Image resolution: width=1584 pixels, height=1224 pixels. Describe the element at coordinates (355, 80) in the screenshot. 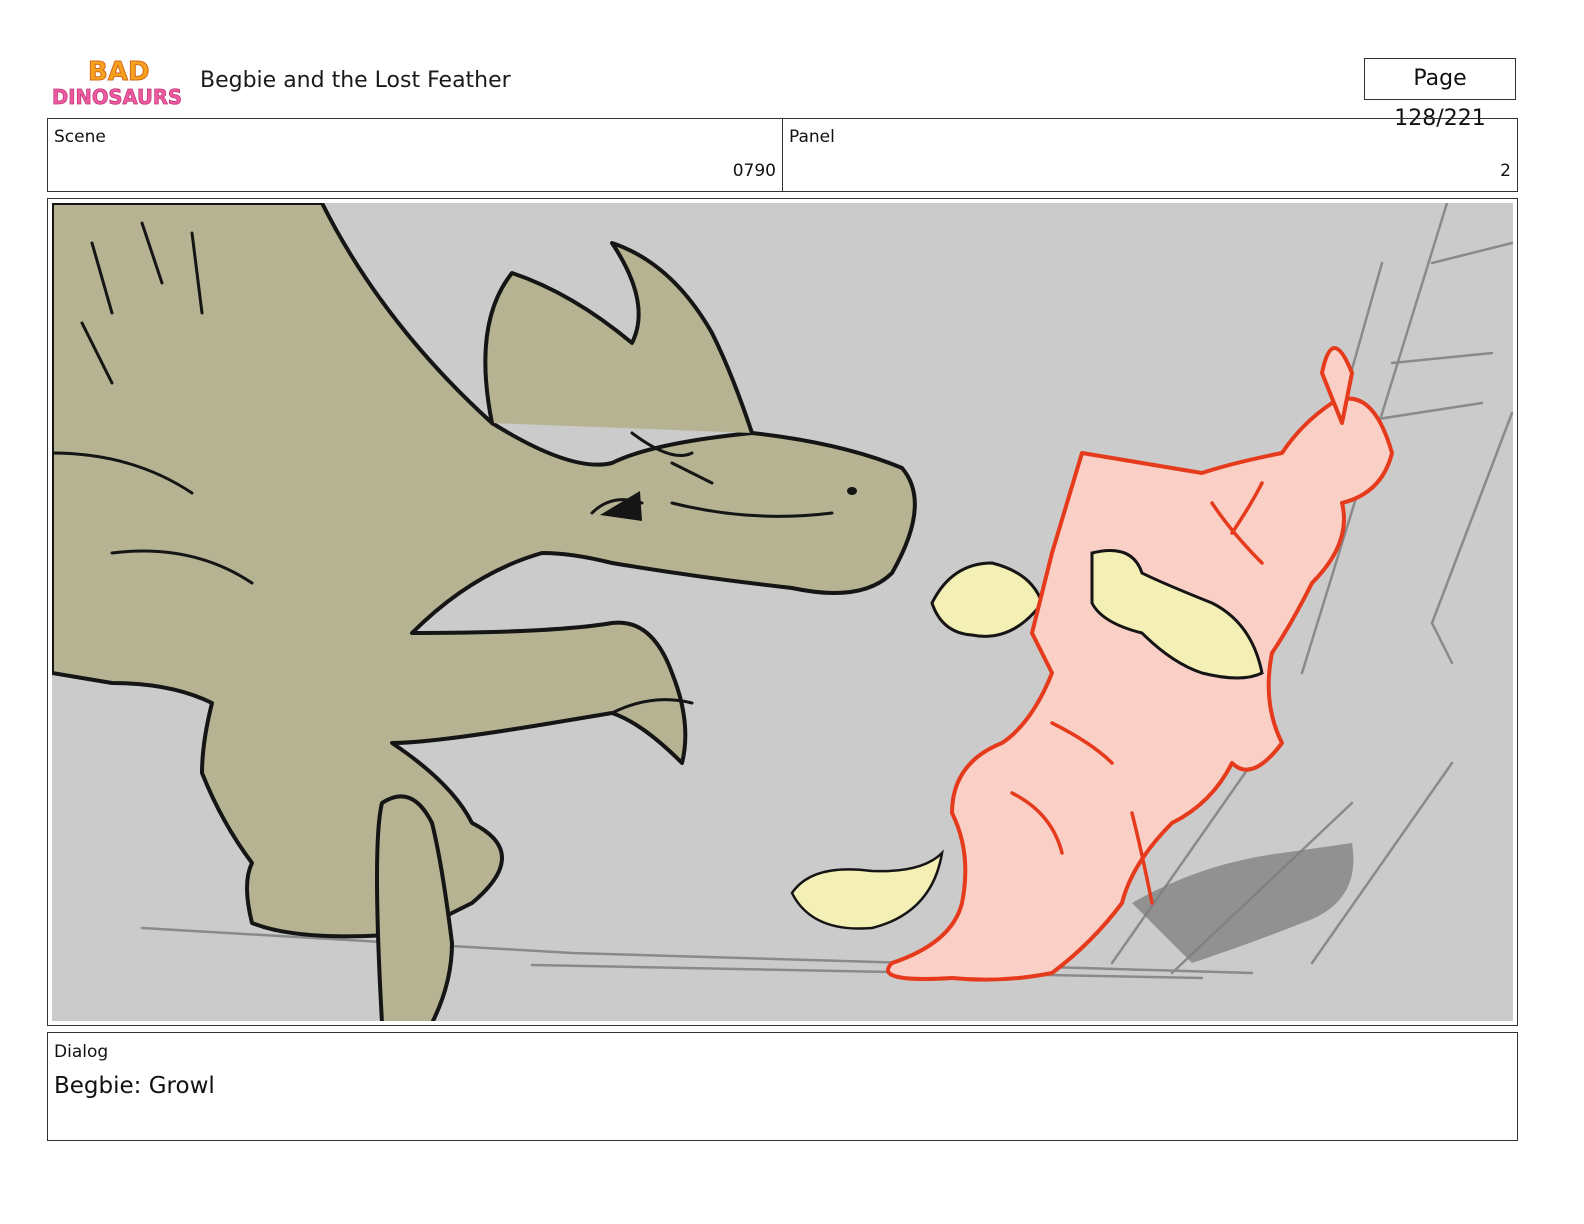

I see `document-title: Begbie and the Lost Feather` at that location.